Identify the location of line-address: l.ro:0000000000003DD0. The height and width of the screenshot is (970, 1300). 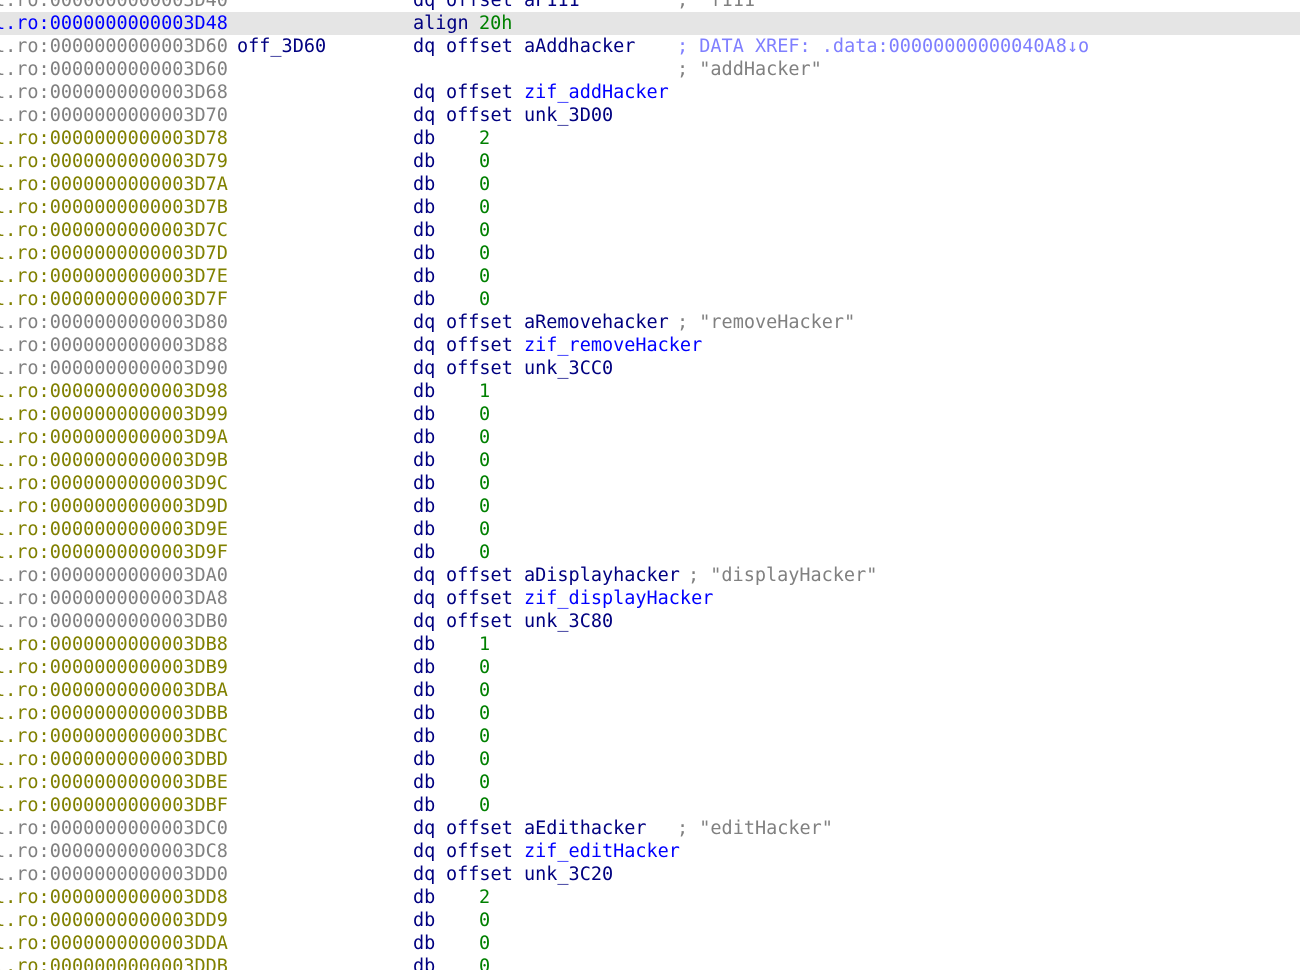
(114, 874).